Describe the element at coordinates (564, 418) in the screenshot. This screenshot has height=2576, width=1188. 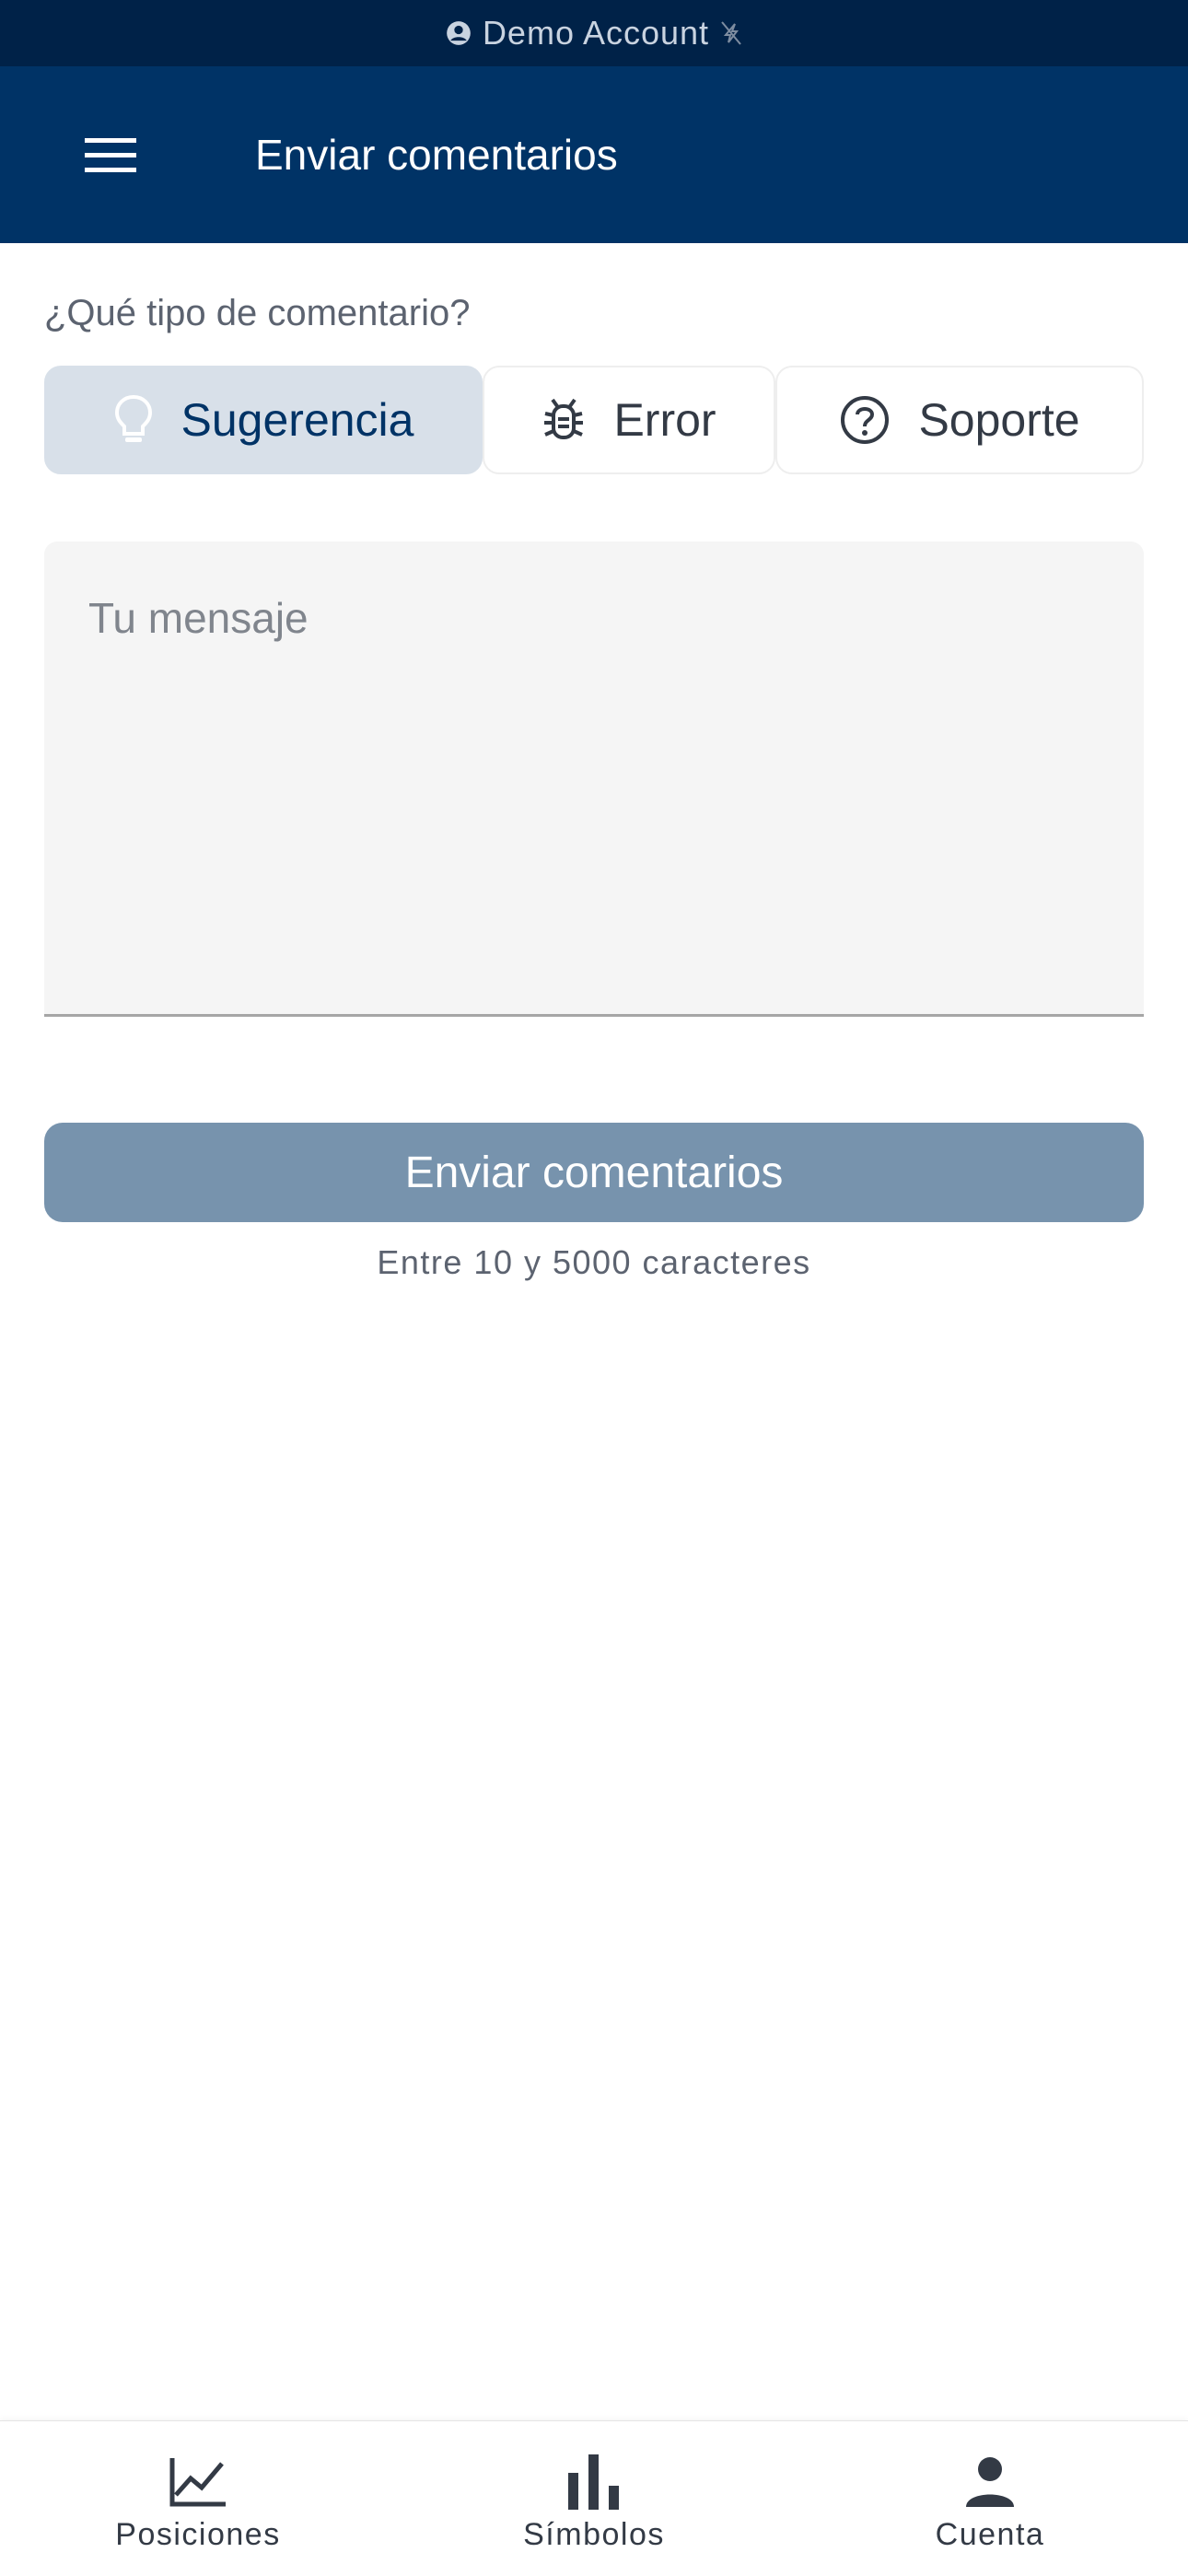
I see `bug-icon` at that location.